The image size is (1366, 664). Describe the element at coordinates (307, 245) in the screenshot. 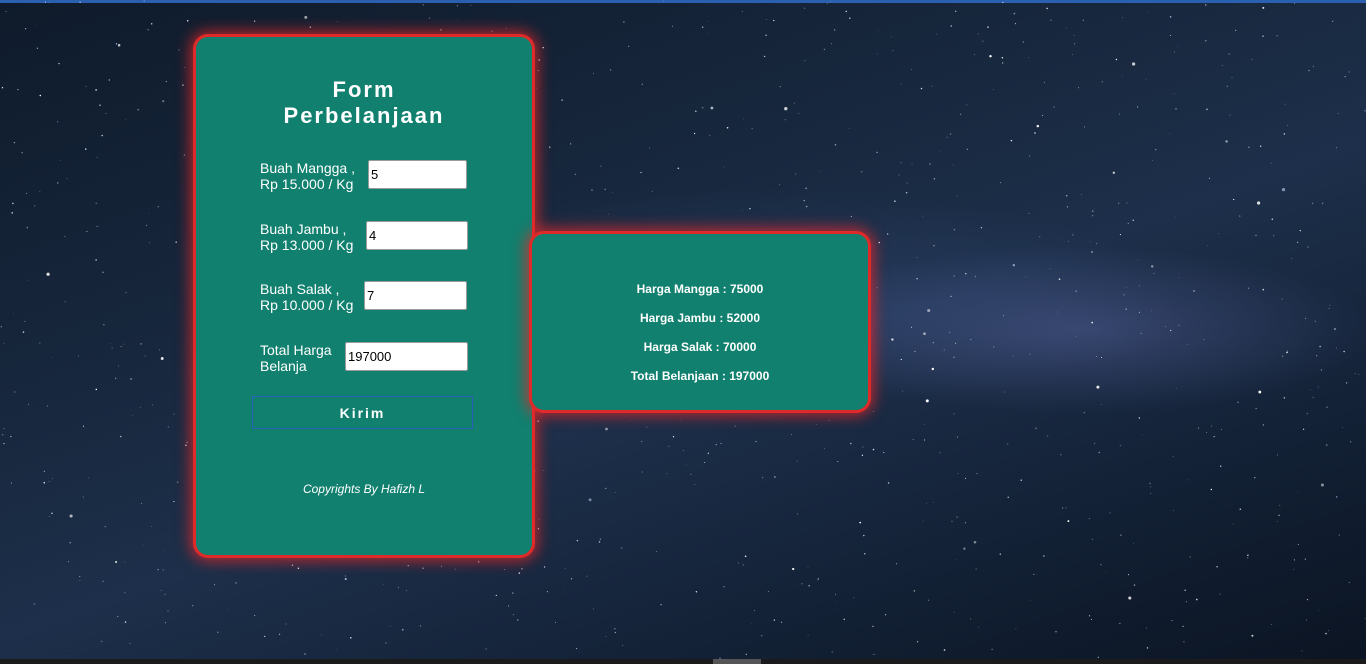

I see `jambu-label-line2: Rp 13.000 / Kg` at that location.